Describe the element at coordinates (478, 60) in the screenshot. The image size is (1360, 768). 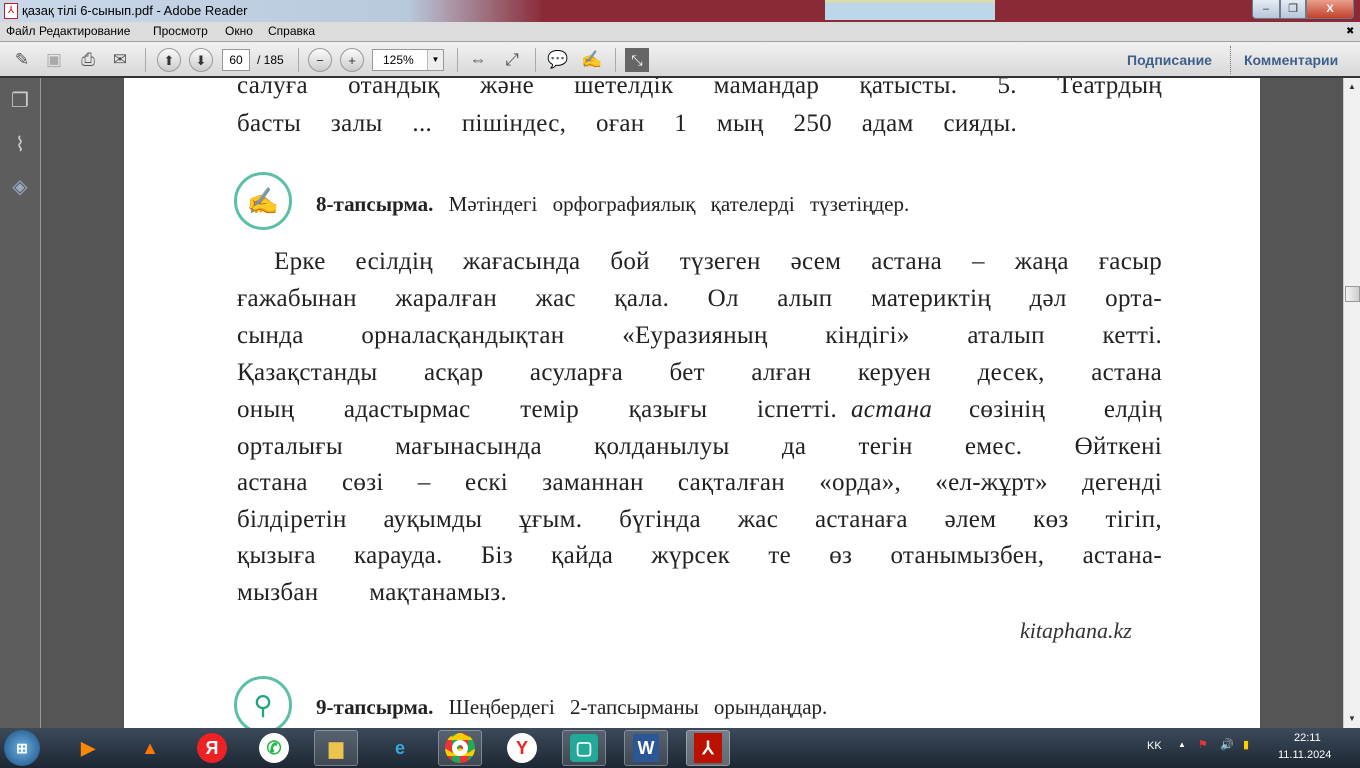
I see `fit-width-icon: ⇔` at that location.